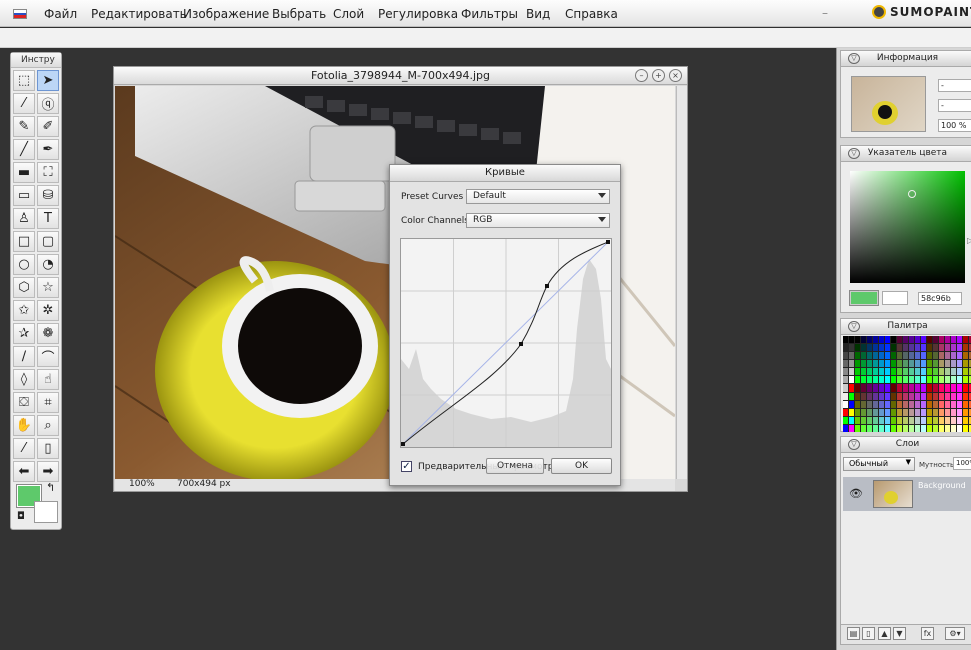  What do you see at coordinates (24, 103) in the screenshot?
I see `magic-wand-tool-icon: ⁄` at bounding box center [24, 103].